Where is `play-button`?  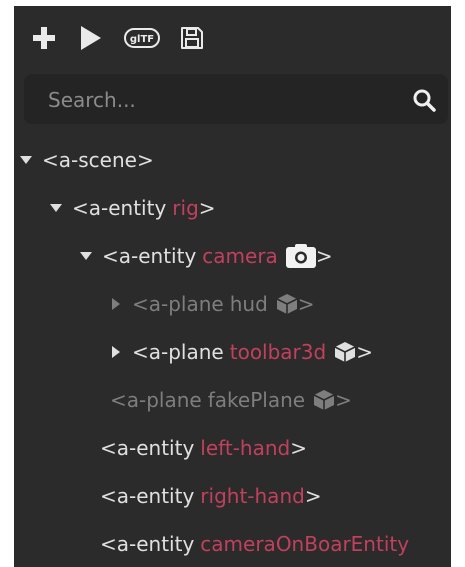 play-button is located at coordinates (91, 38).